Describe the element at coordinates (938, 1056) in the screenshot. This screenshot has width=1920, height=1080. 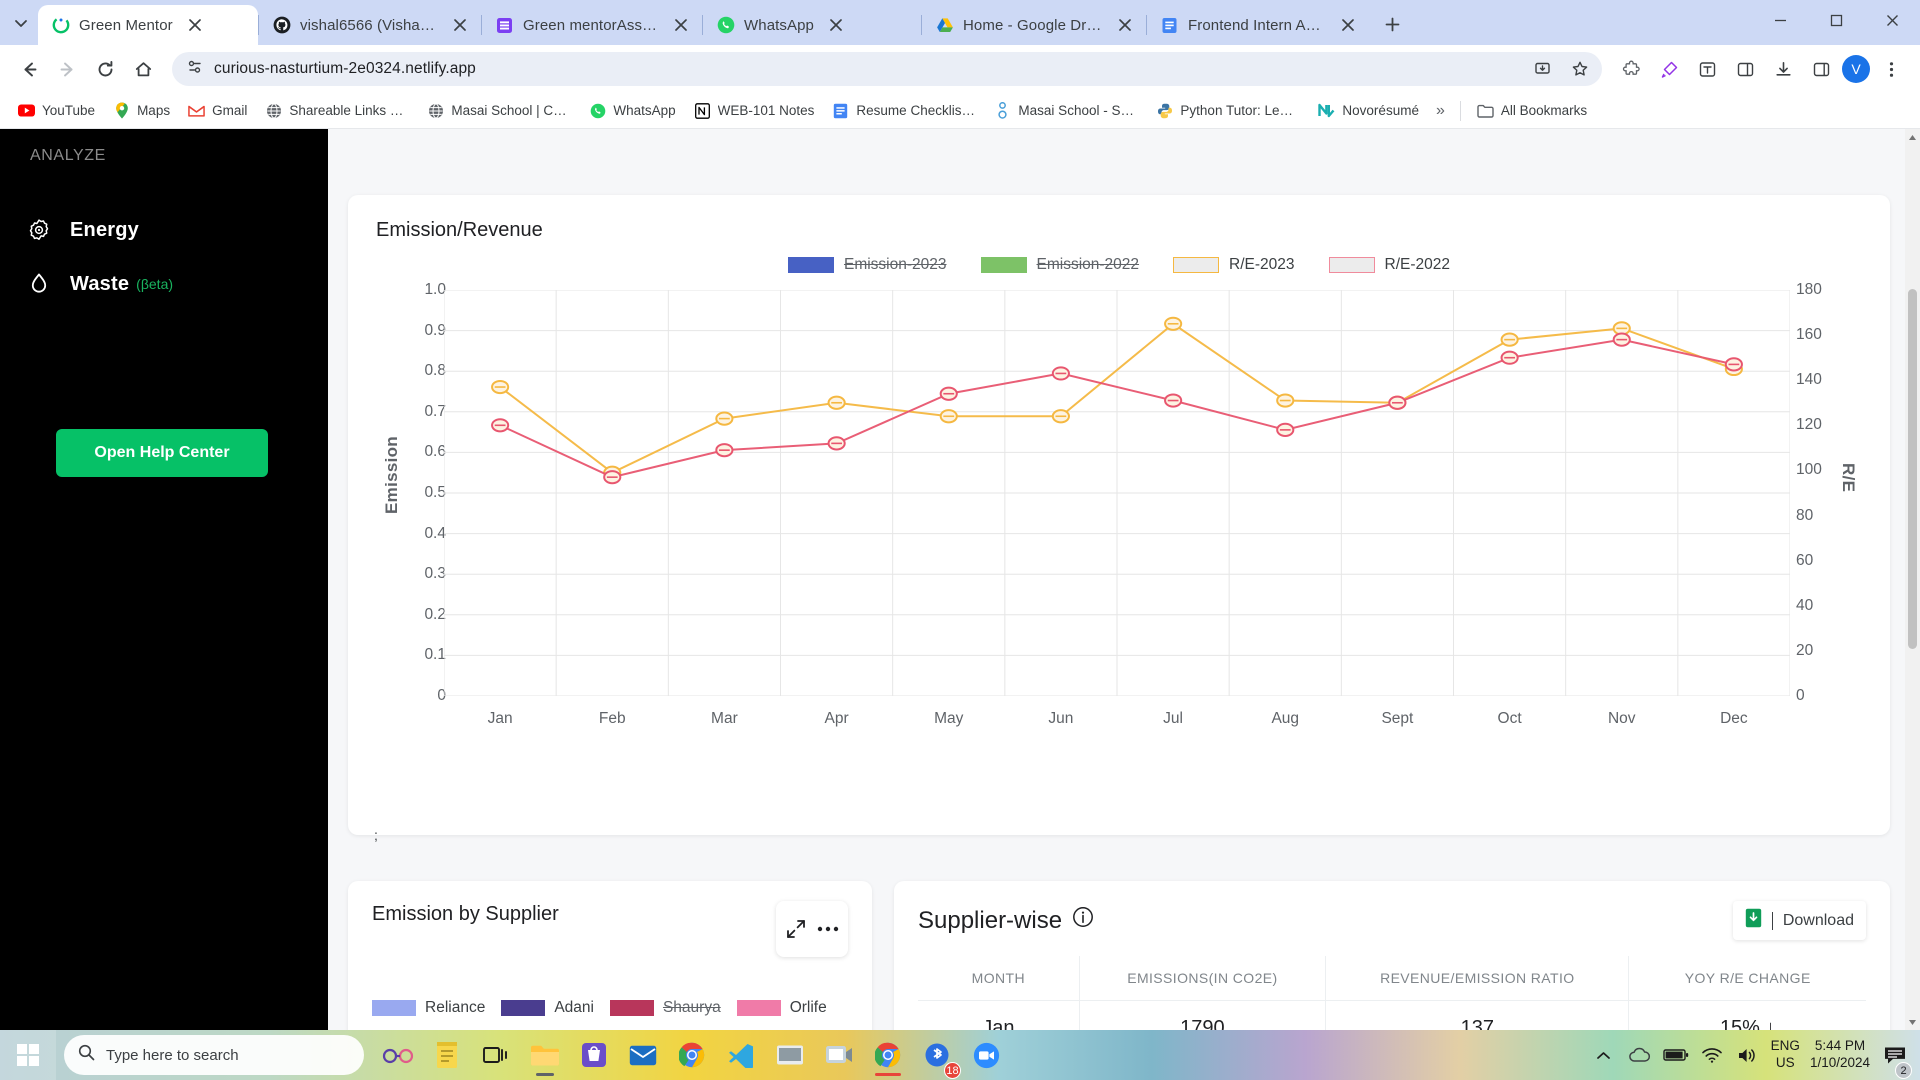
I see `bluetooth-badge-icon: 18` at that location.